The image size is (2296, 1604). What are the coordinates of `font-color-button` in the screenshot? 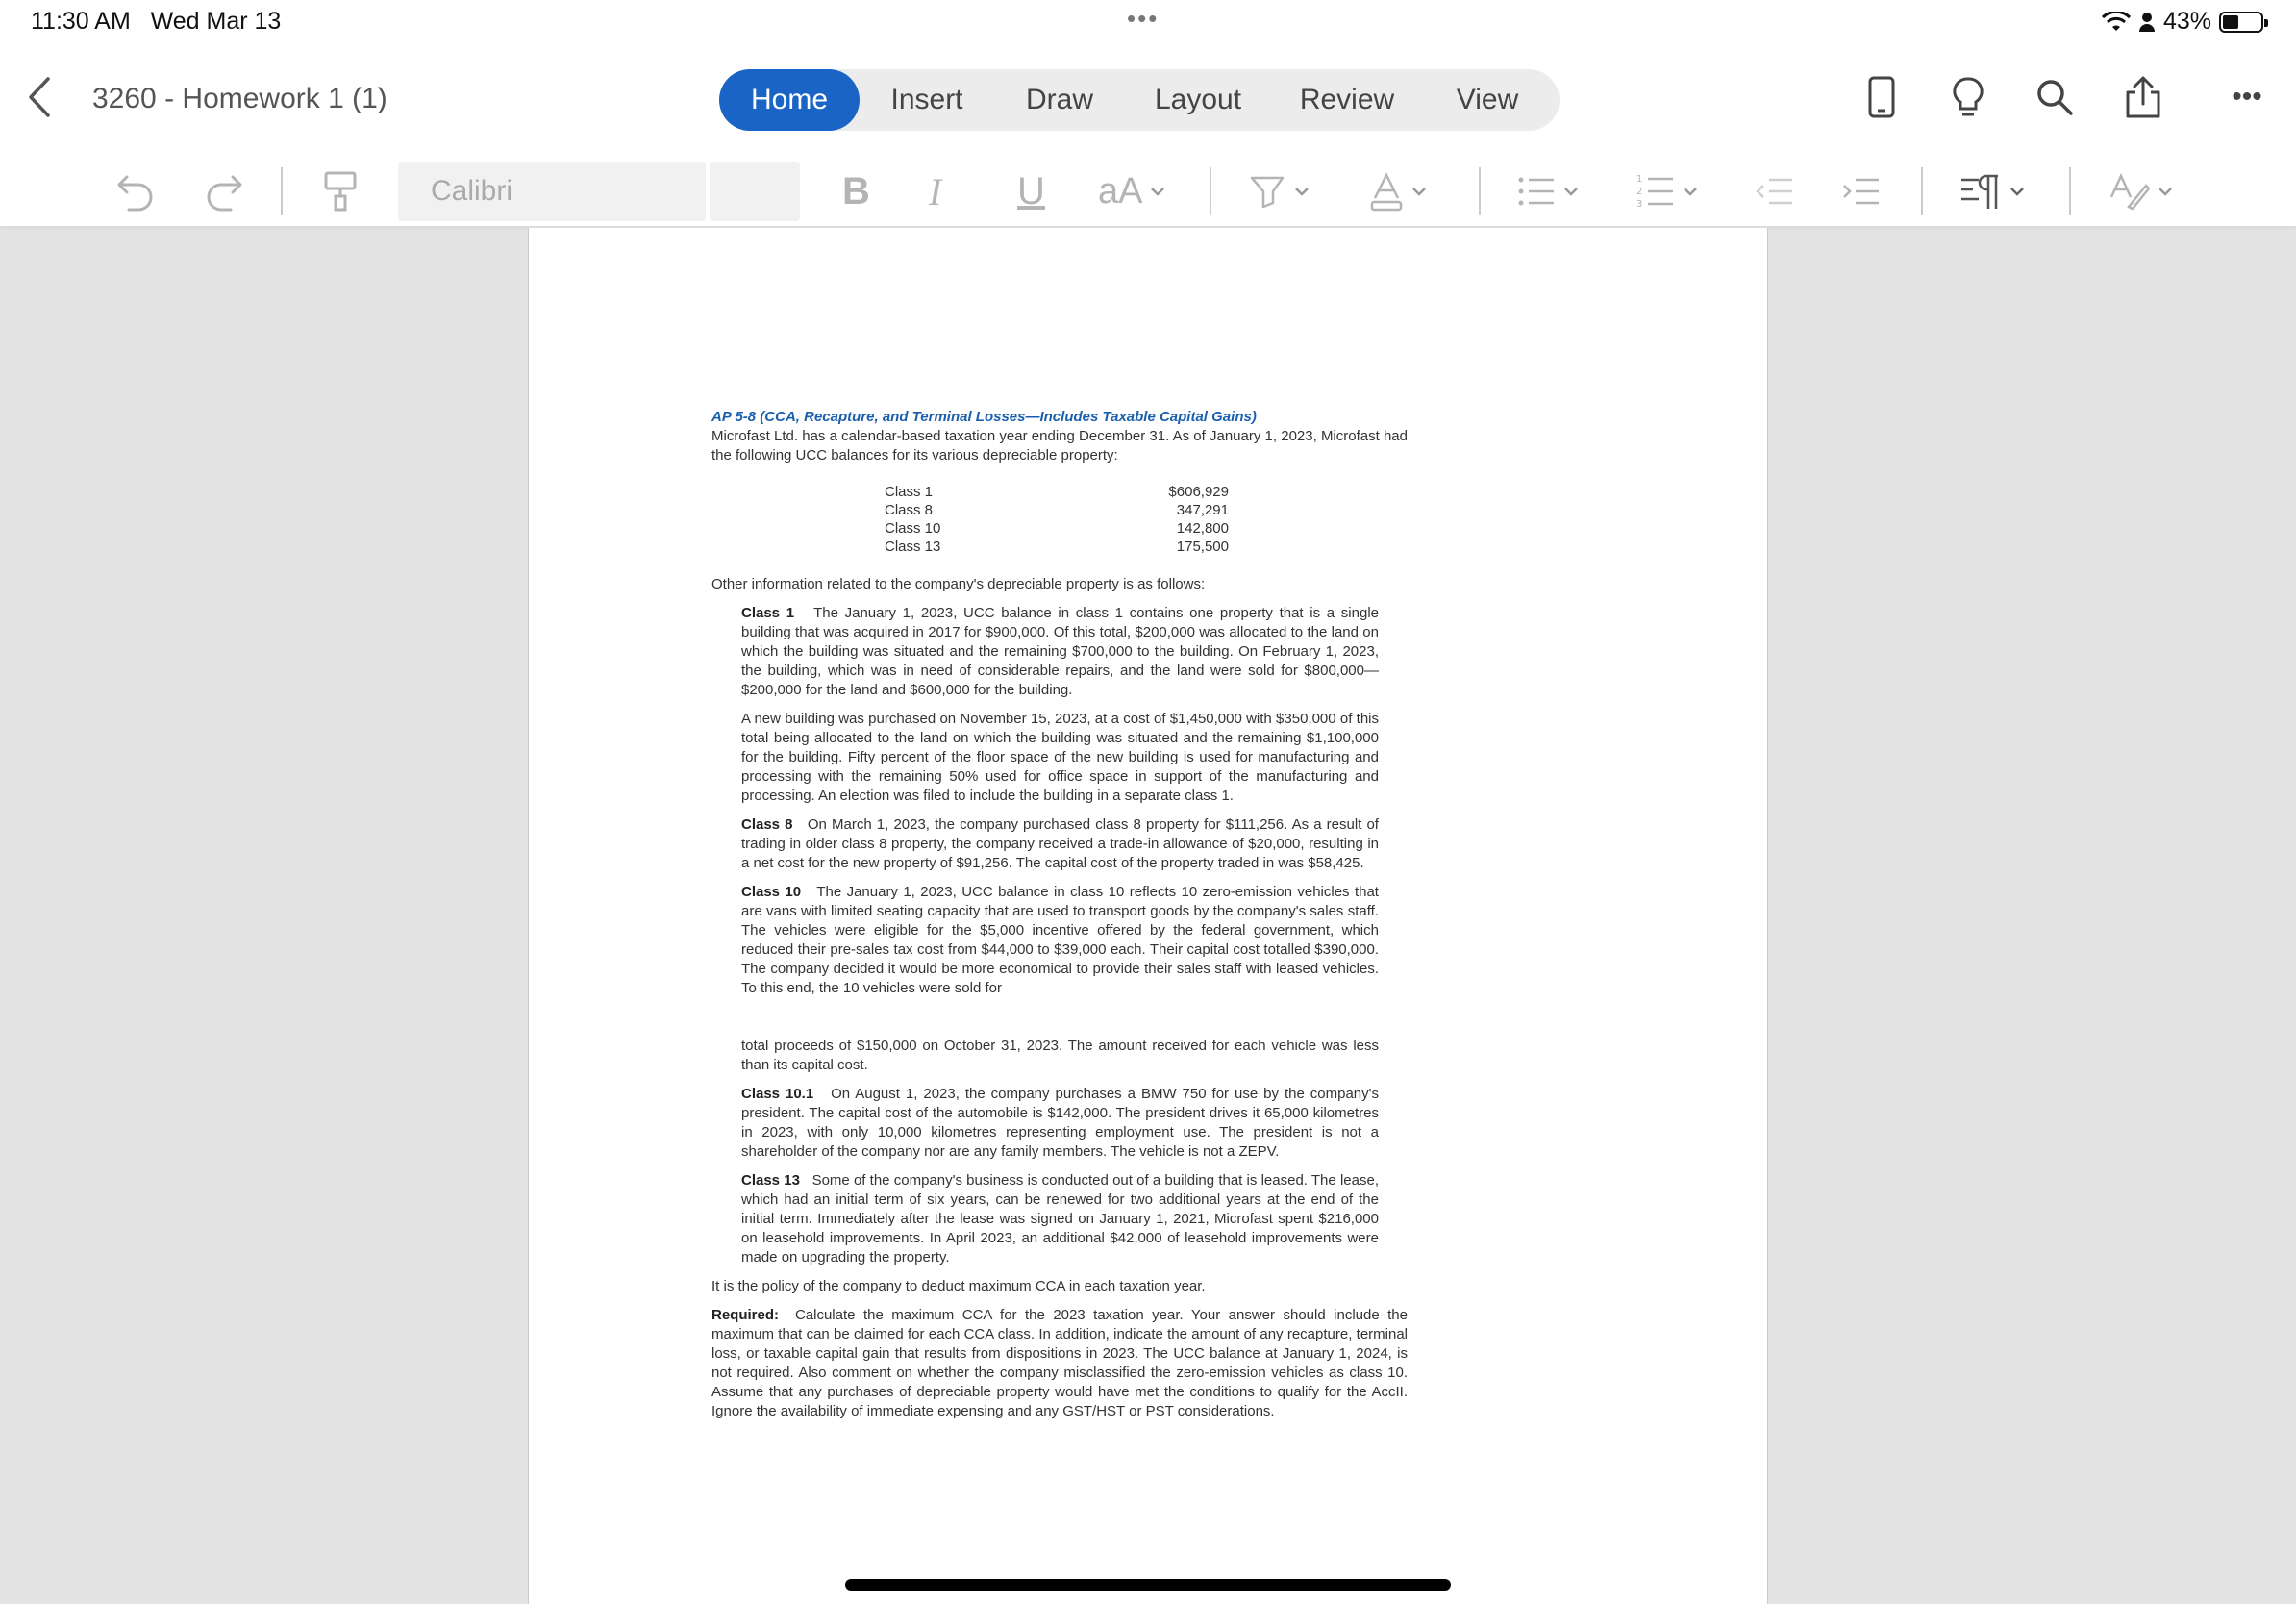 It's located at (1398, 191).